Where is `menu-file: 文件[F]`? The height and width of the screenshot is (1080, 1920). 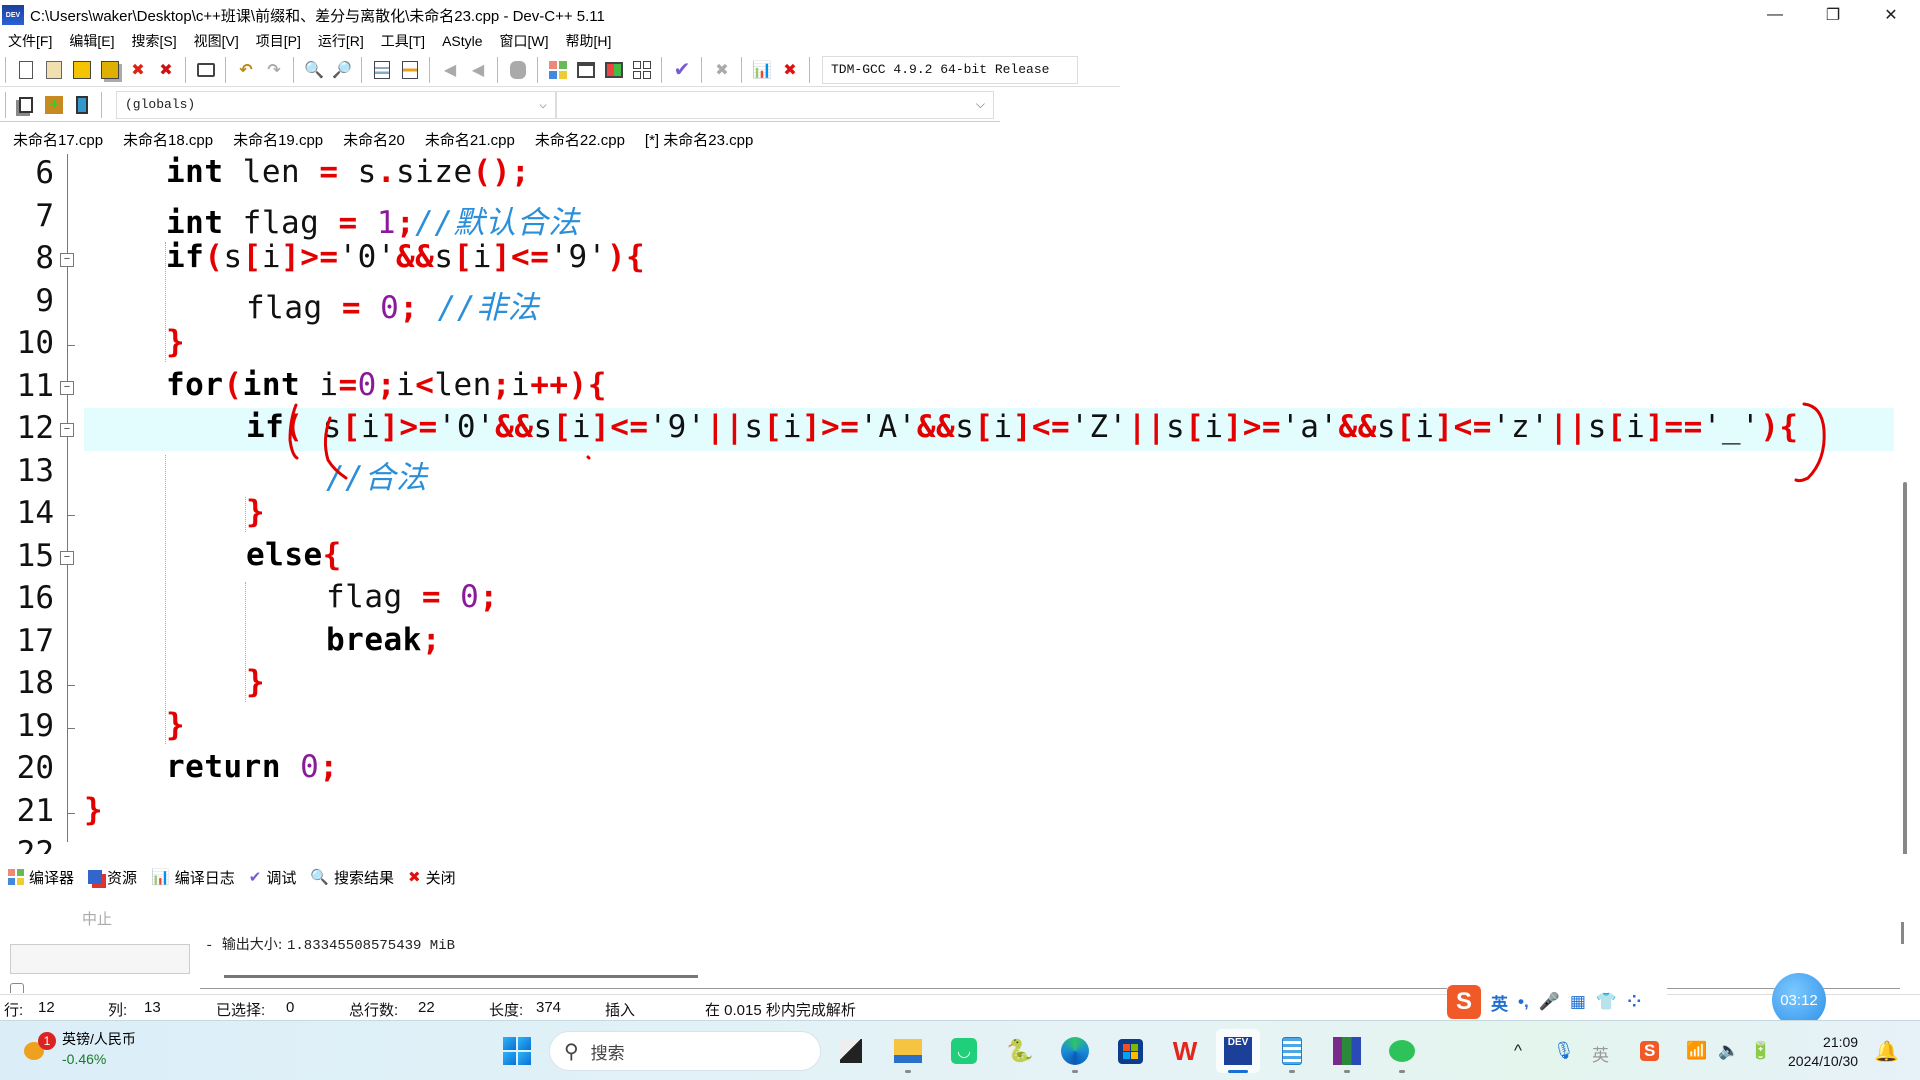 menu-file: 文件[F] is located at coordinates (30, 41).